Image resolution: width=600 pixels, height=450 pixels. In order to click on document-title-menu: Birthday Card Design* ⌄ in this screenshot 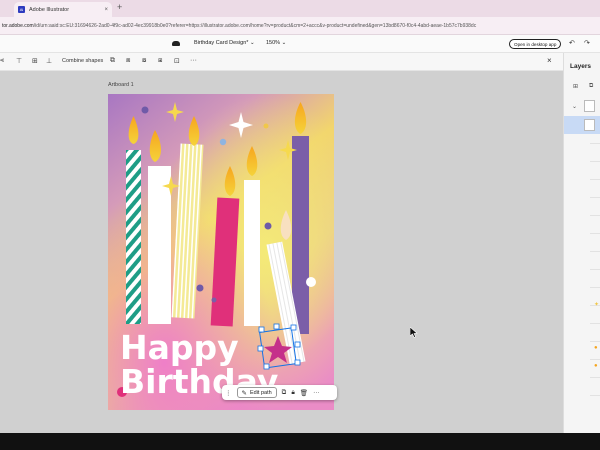, I will do `click(224, 43)`.